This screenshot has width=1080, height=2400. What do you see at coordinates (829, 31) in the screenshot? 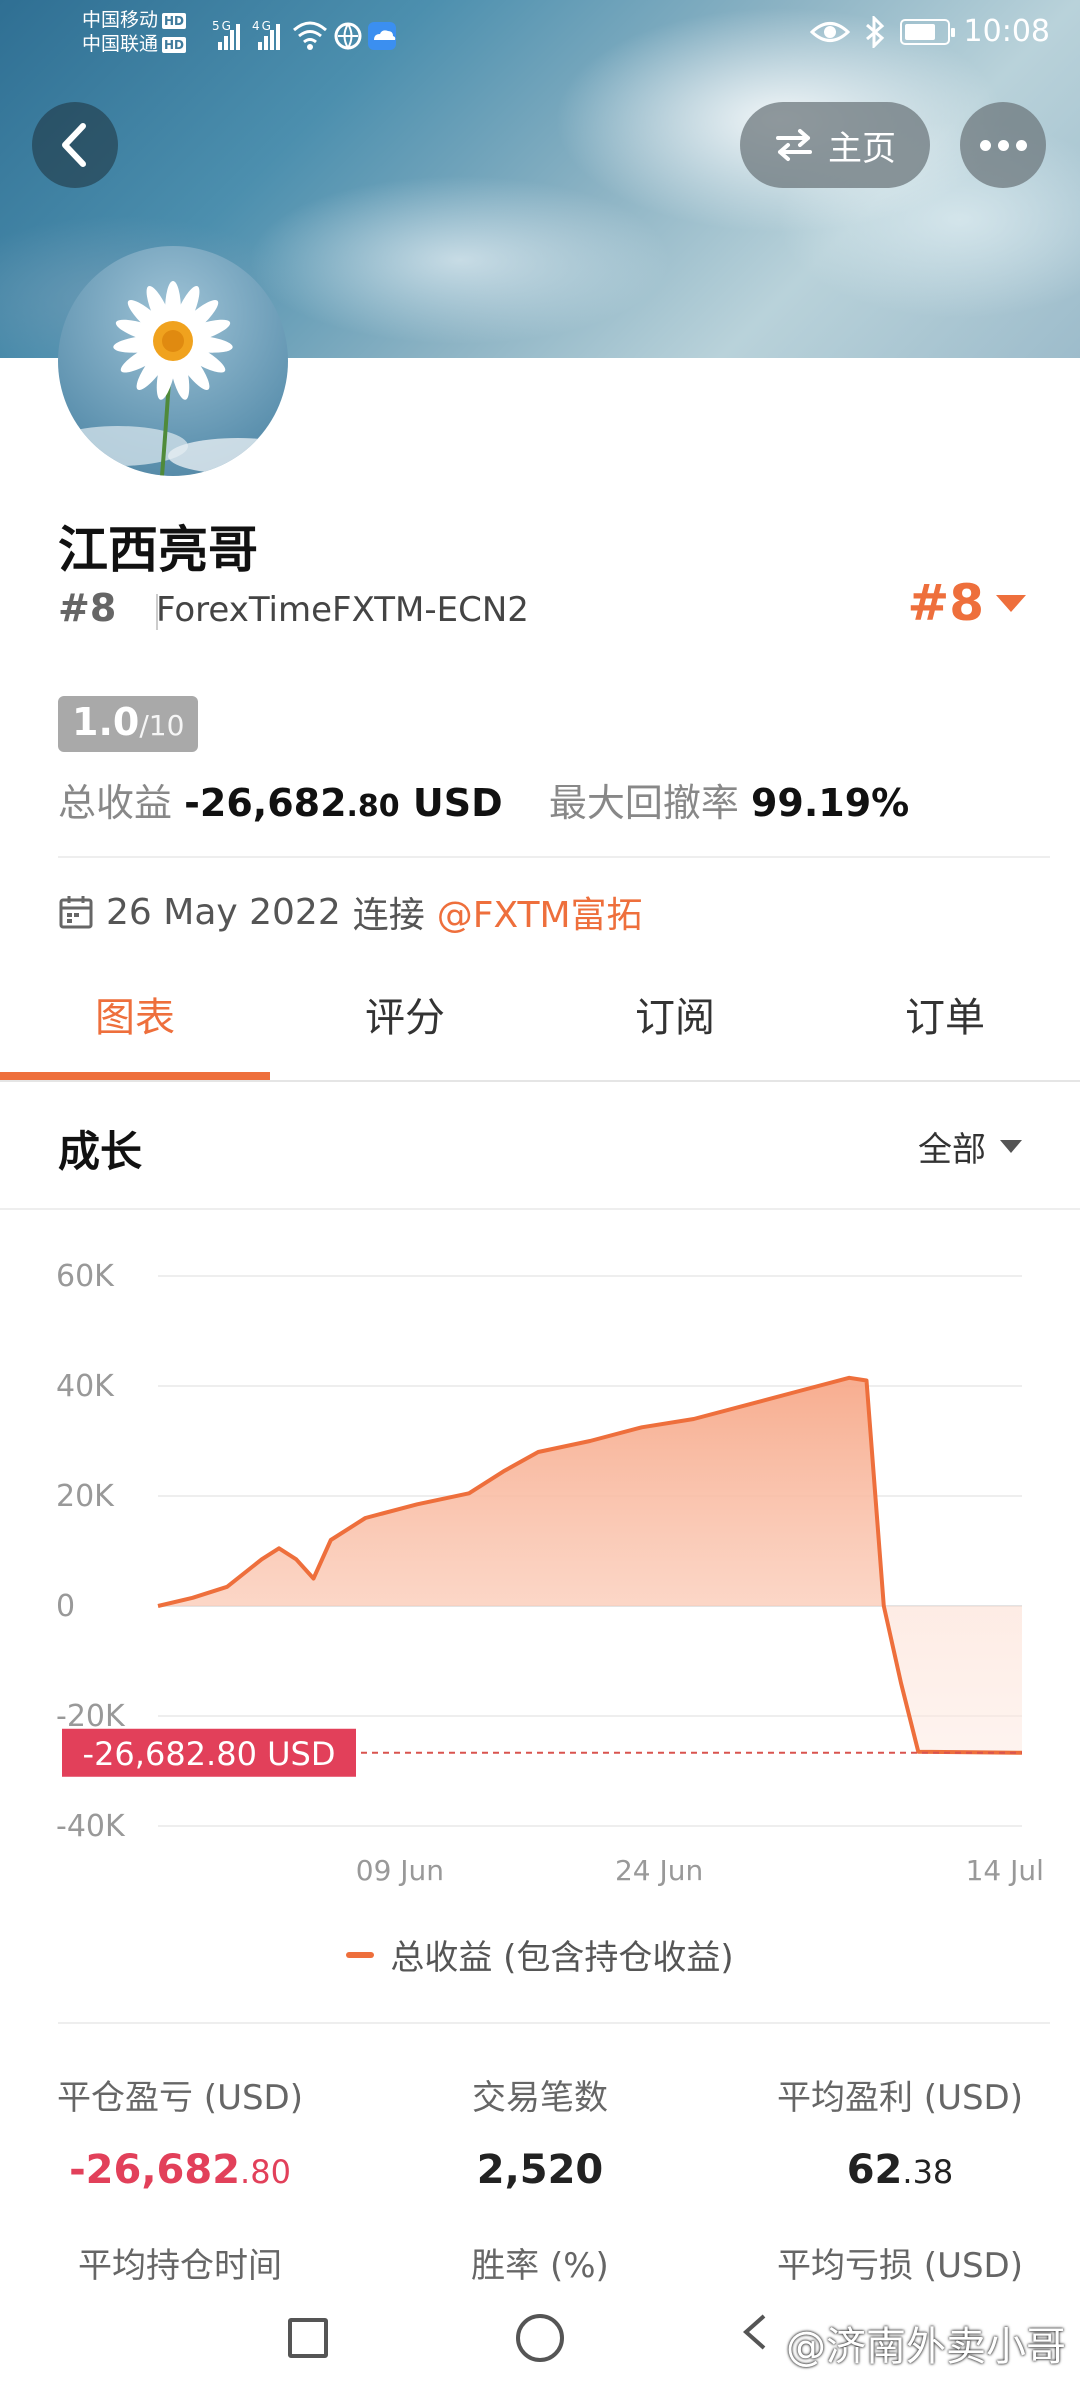
I see `eye-icon` at bounding box center [829, 31].